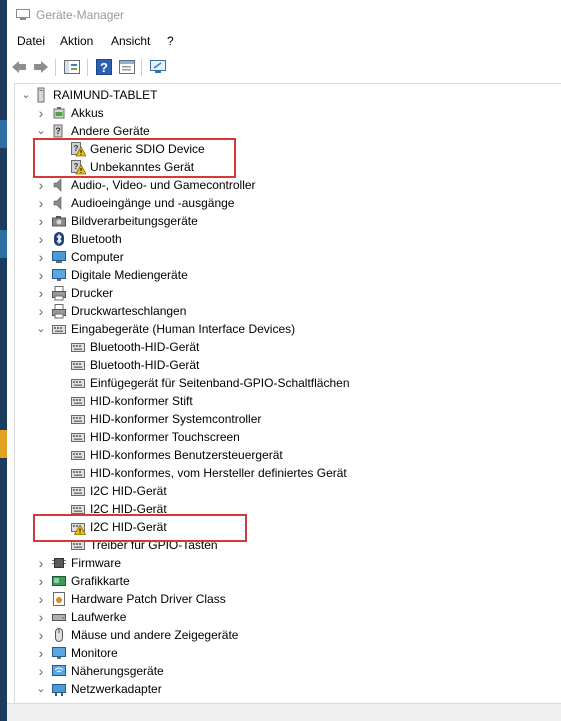  Describe the element at coordinates (59, 599) in the screenshot. I see `patch-icon` at that location.